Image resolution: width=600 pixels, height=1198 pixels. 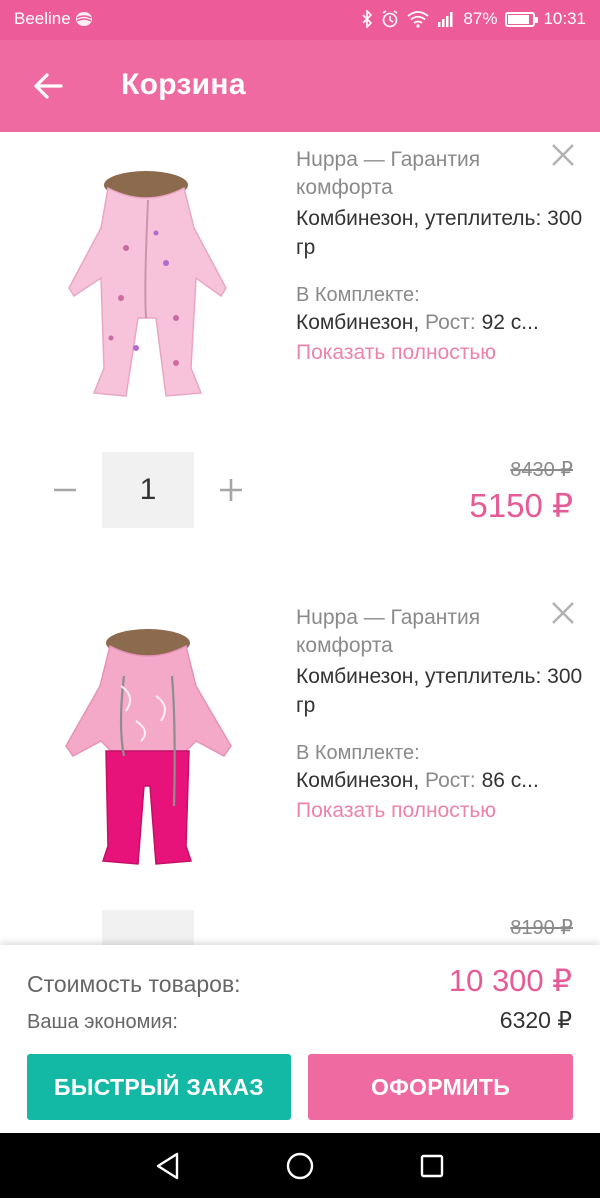 I want to click on checkout-button: ОФОРМИТЬ, so click(x=440, y=1087).